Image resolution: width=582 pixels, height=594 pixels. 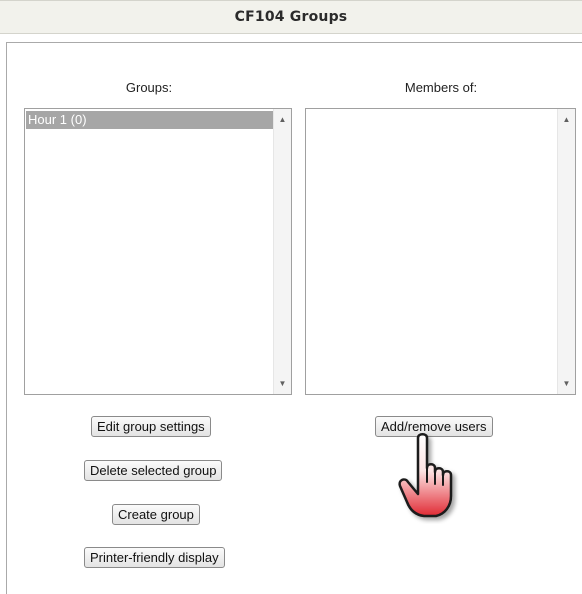 What do you see at coordinates (151, 426) in the screenshot?
I see `edit-group-settings-button: Edit group settings` at bounding box center [151, 426].